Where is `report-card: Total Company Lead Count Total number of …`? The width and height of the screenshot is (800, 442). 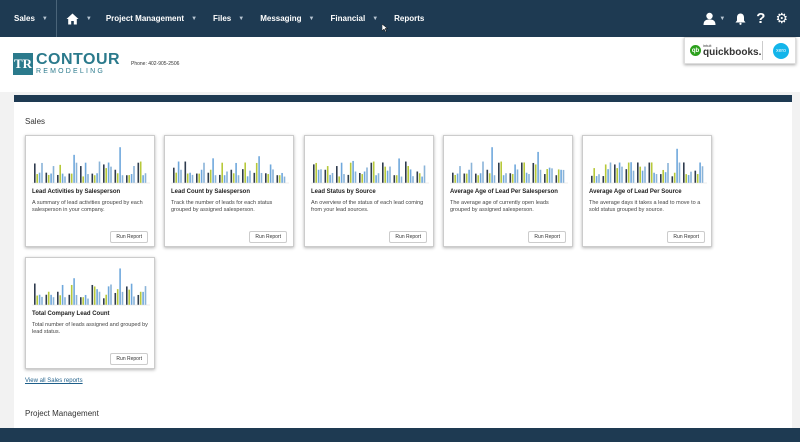 report-card: Total Company Lead Count Total number of … is located at coordinates (90, 313).